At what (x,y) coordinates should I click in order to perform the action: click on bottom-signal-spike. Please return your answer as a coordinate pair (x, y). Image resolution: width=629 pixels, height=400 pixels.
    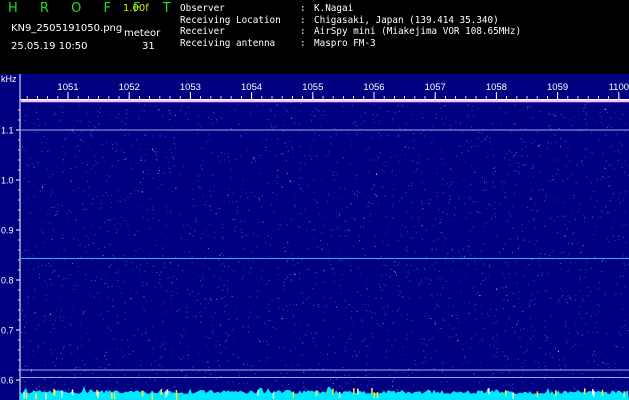
    Looking at the image, I should click on (377, 395).